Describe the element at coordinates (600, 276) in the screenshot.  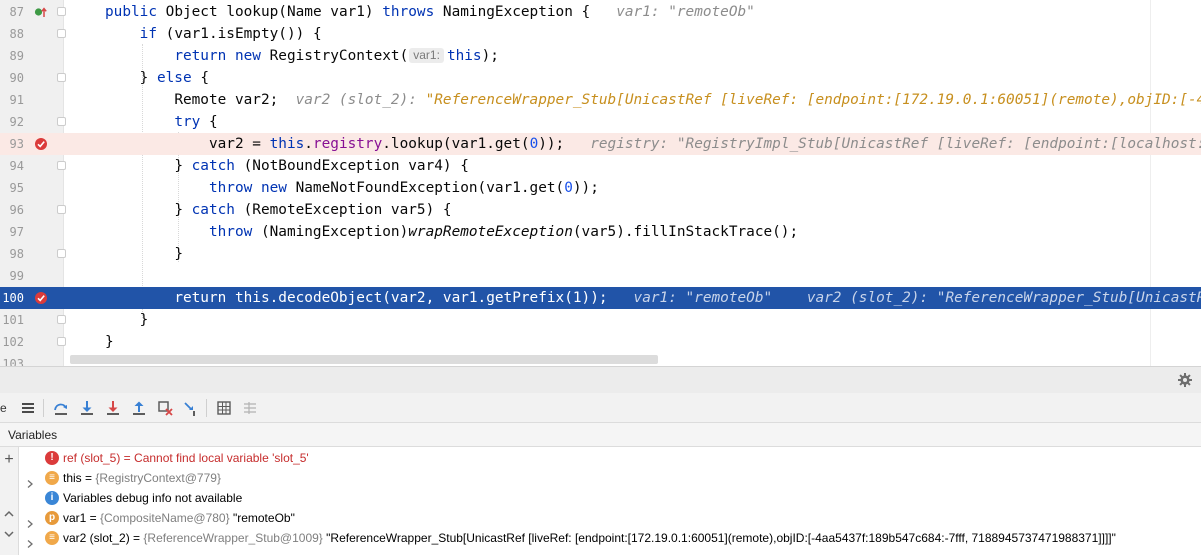
I see `code-line: 99` at that location.